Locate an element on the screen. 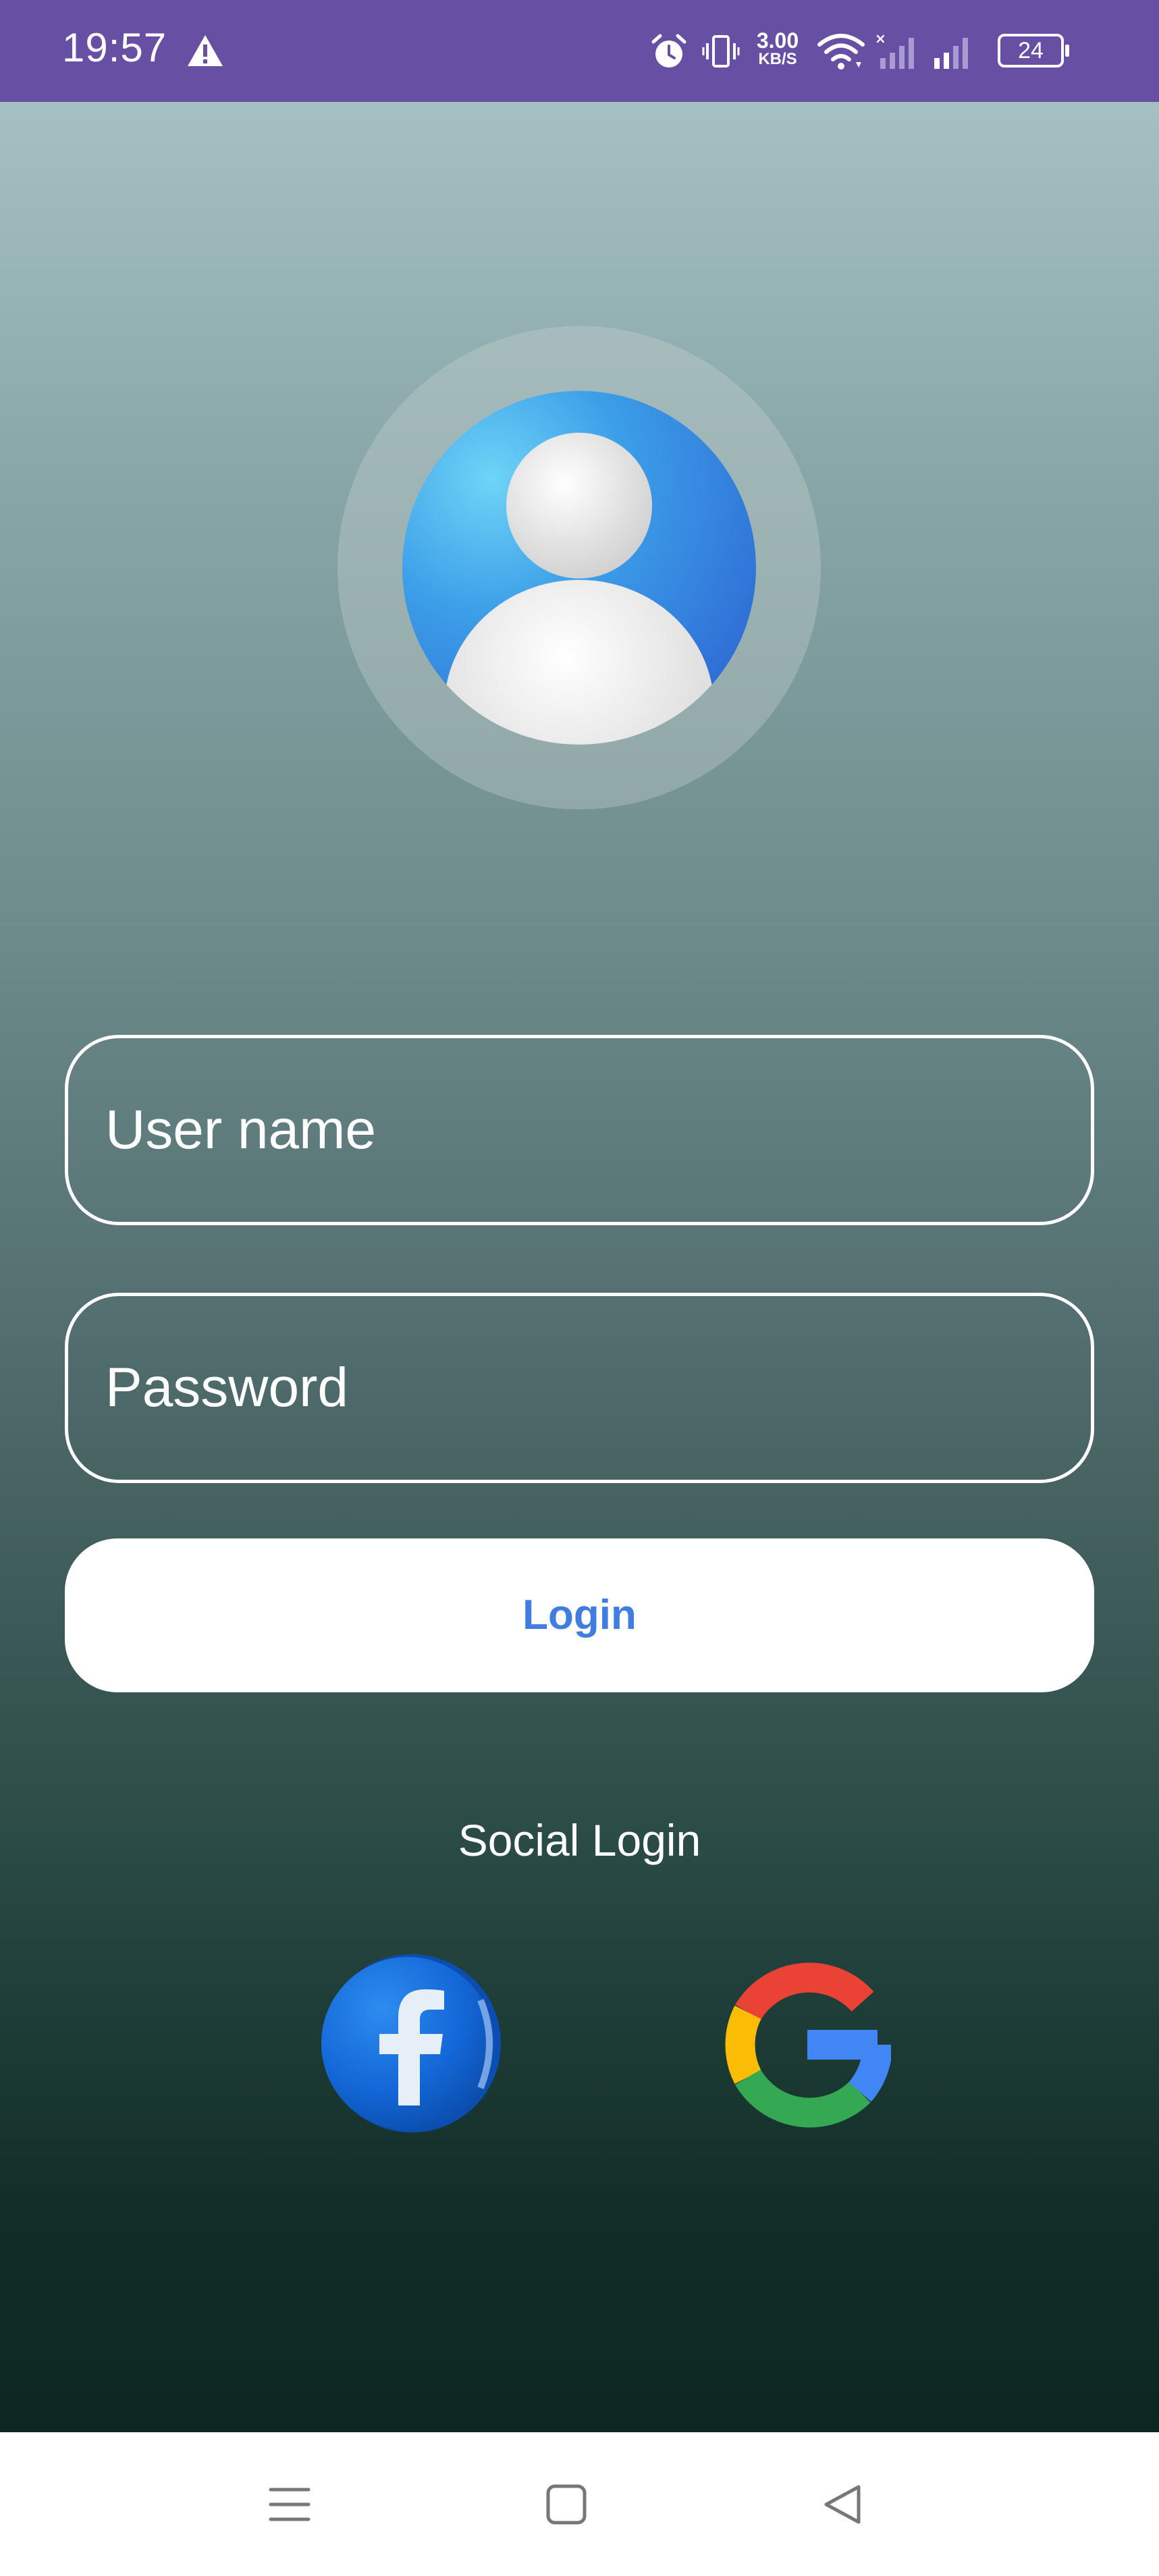 The height and width of the screenshot is (2576, 1159). home-icon is located at coordinates (566, 2504).